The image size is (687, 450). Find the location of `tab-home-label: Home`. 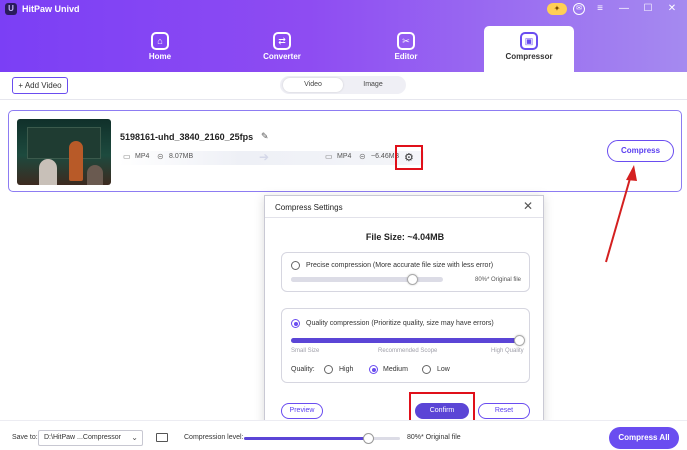

tab-home-label: Home is located at coordinates (160, 56).